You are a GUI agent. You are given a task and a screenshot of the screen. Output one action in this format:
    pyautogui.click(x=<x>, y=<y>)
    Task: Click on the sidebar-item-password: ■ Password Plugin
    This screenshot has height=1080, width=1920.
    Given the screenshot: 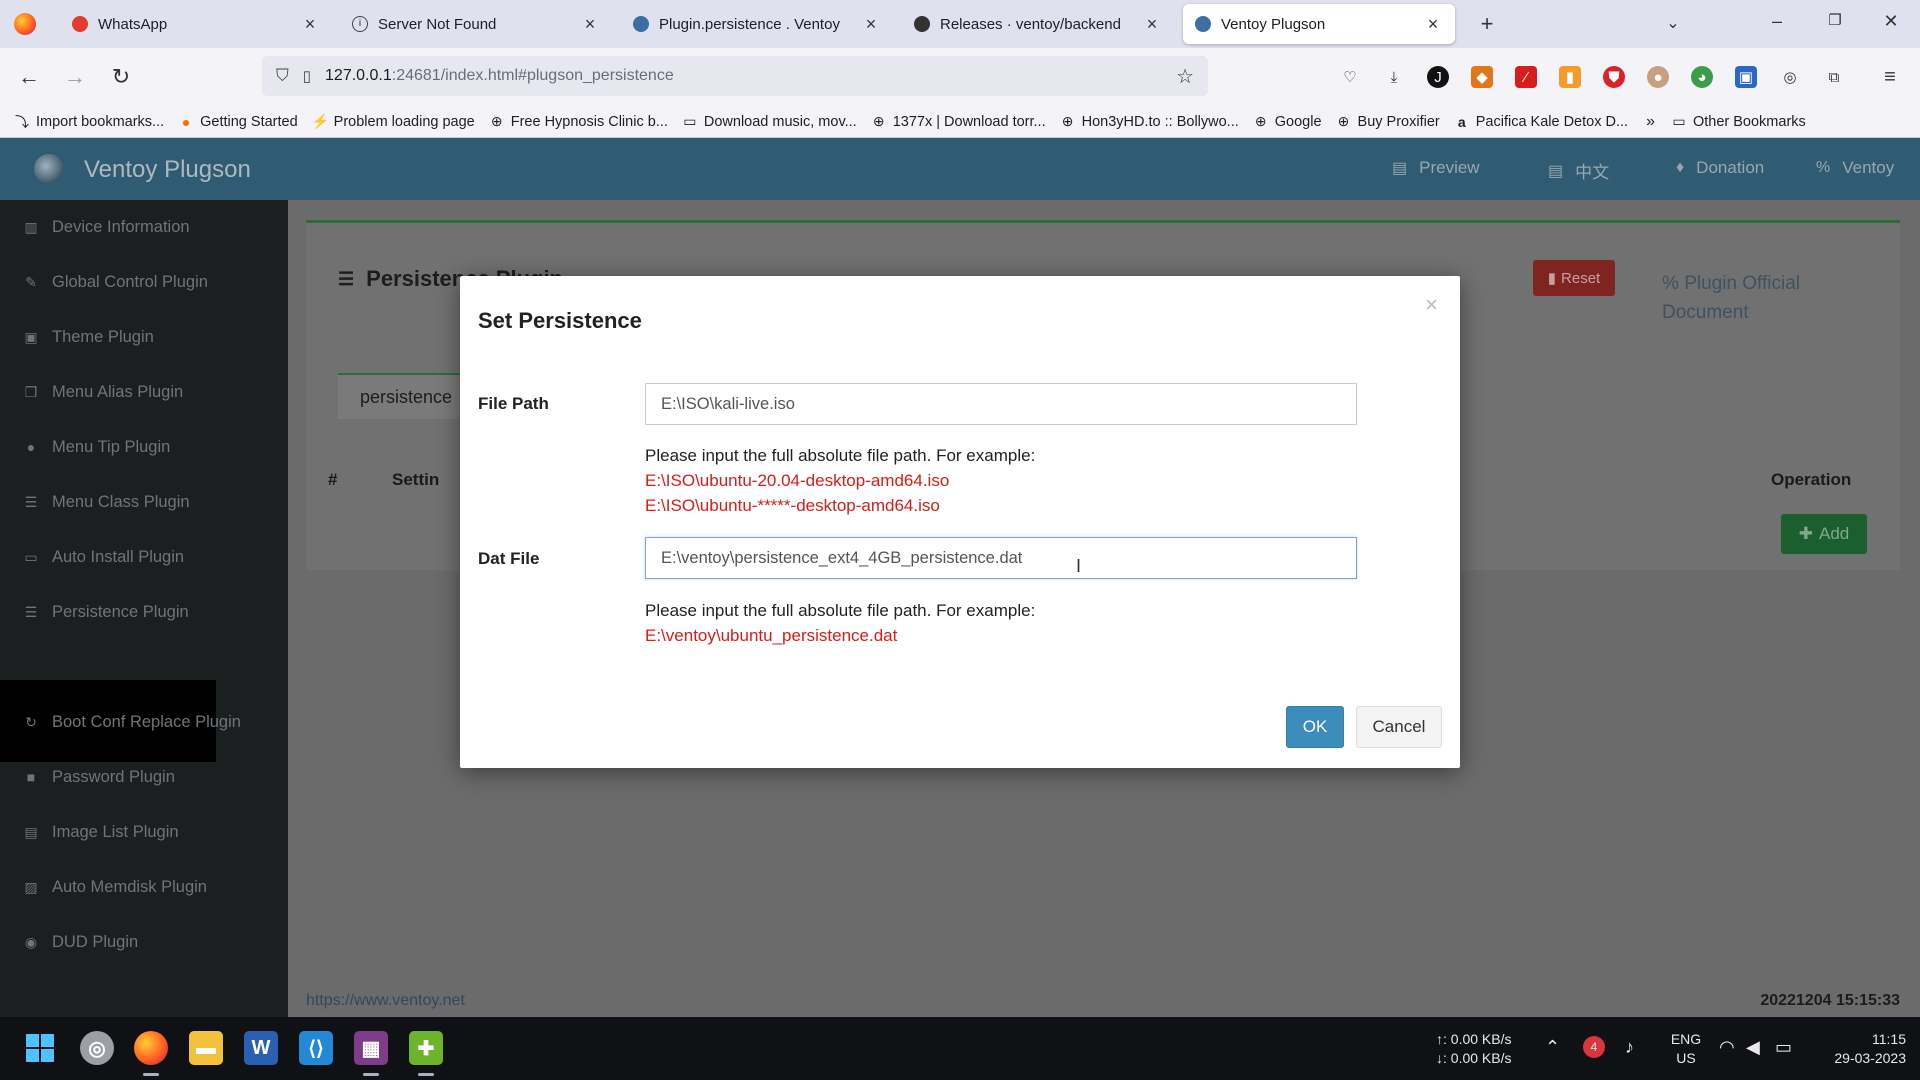 What is the action you would take?
    pyautogui.click(x=98, y=777)
    